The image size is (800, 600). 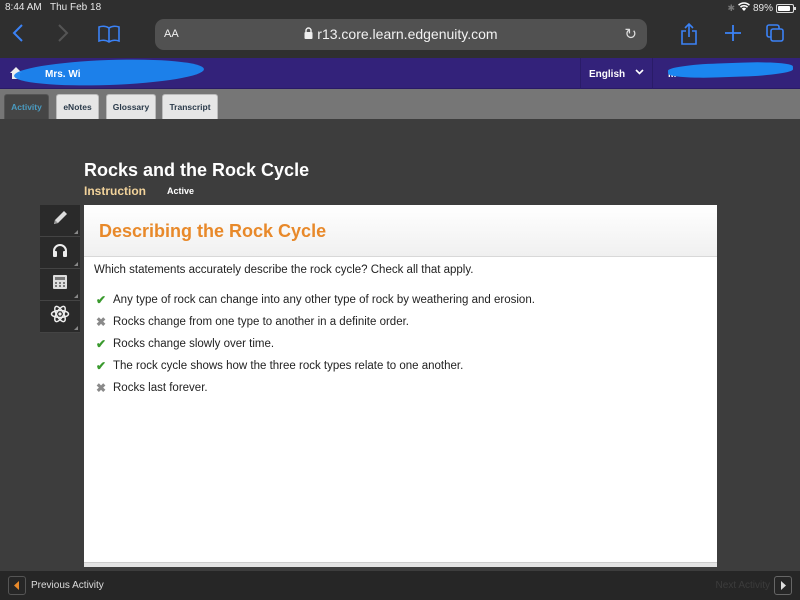 I want to click on audio-tool-button, so click(x=60, y=253).